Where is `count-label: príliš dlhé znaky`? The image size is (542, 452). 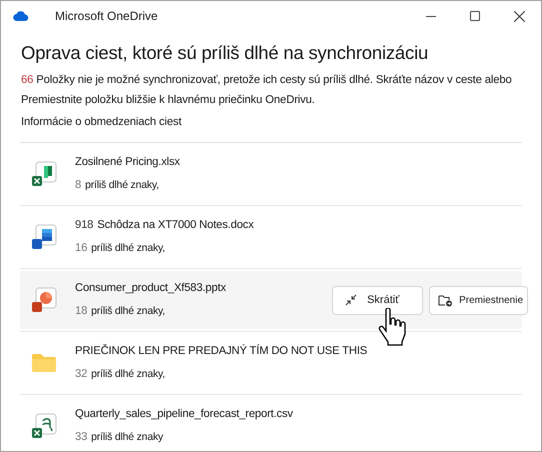 count-label: príliš dlhé znaky is located at coordinates (127, 437).